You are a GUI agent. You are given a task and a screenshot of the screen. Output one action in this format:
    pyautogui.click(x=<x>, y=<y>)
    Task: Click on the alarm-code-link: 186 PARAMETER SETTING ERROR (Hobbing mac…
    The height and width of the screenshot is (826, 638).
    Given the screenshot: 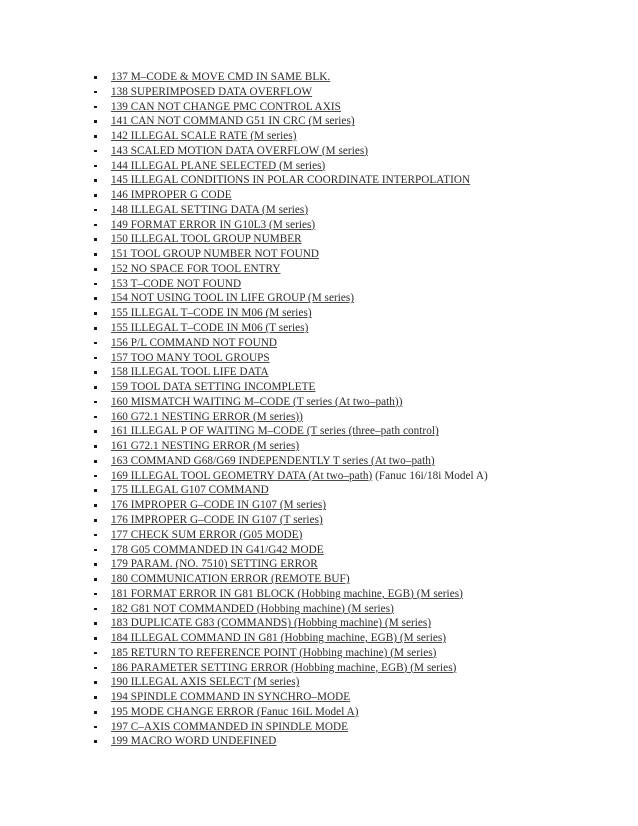 What is the action you would take?
    pyautogui.click(x=283, y=668)
    